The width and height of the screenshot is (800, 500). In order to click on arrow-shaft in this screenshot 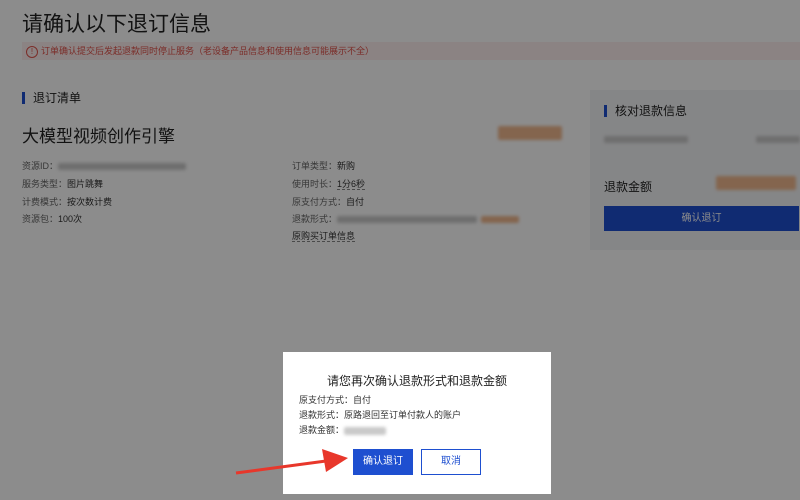, I will do `click(281, 467)`.